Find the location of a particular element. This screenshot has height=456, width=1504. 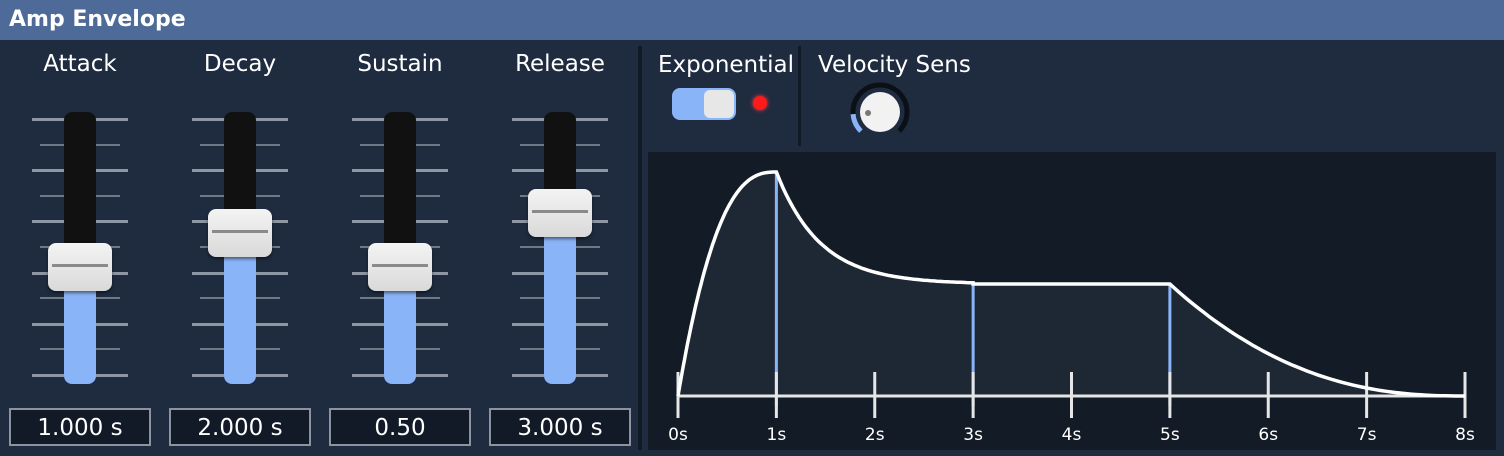

slider-attack: Attack 1.000 s is located at coordinates (75, 248).